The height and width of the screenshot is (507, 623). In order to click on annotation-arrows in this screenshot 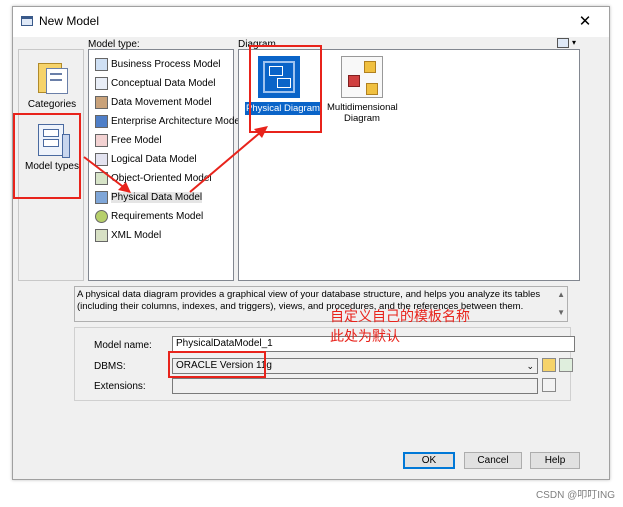, I will do `click(175, 159)`.